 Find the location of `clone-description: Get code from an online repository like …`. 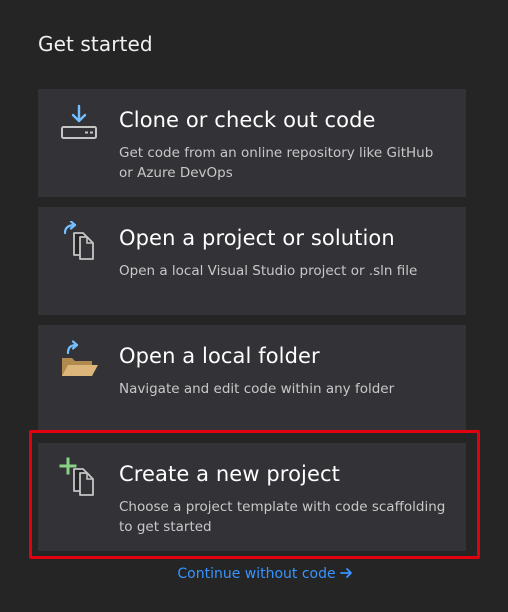

clone-description: Get code from an online repository like … is located at coordinates (276, 163).